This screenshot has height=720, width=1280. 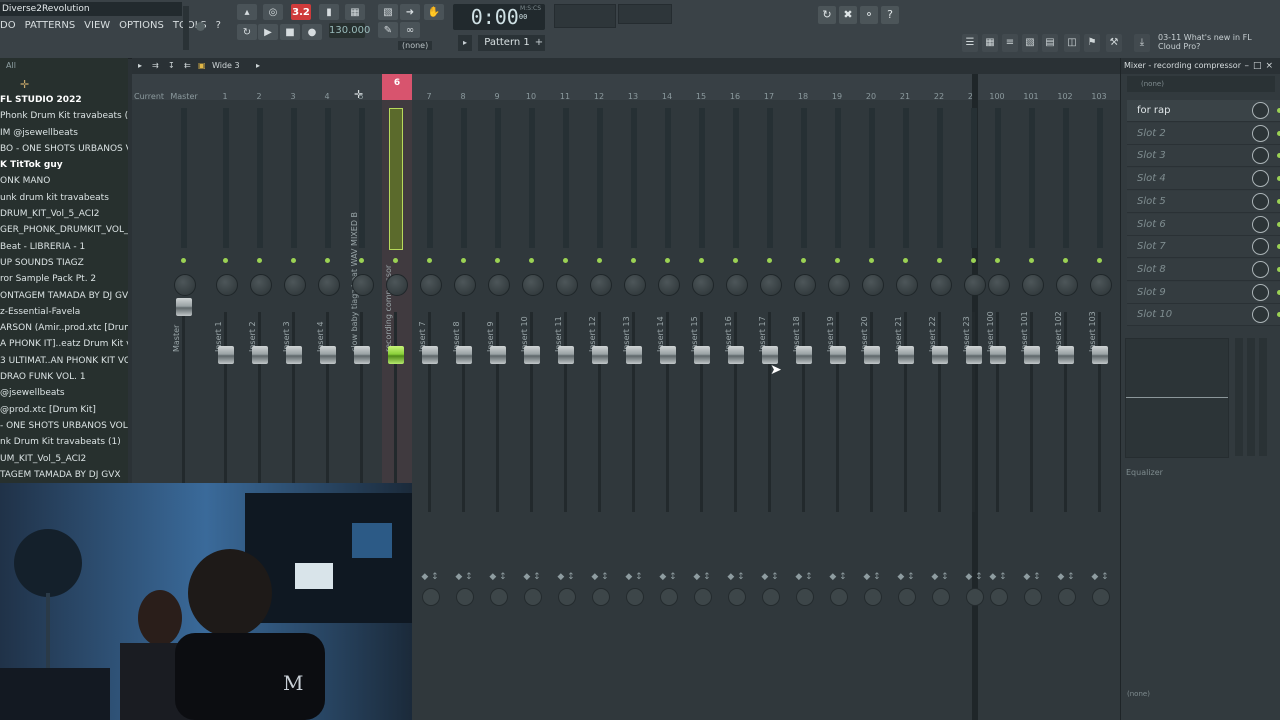 What do you see at coordinates (531, 96) in the screenshot?
I see `insert-number: 10` at bounding box center [531, 96].